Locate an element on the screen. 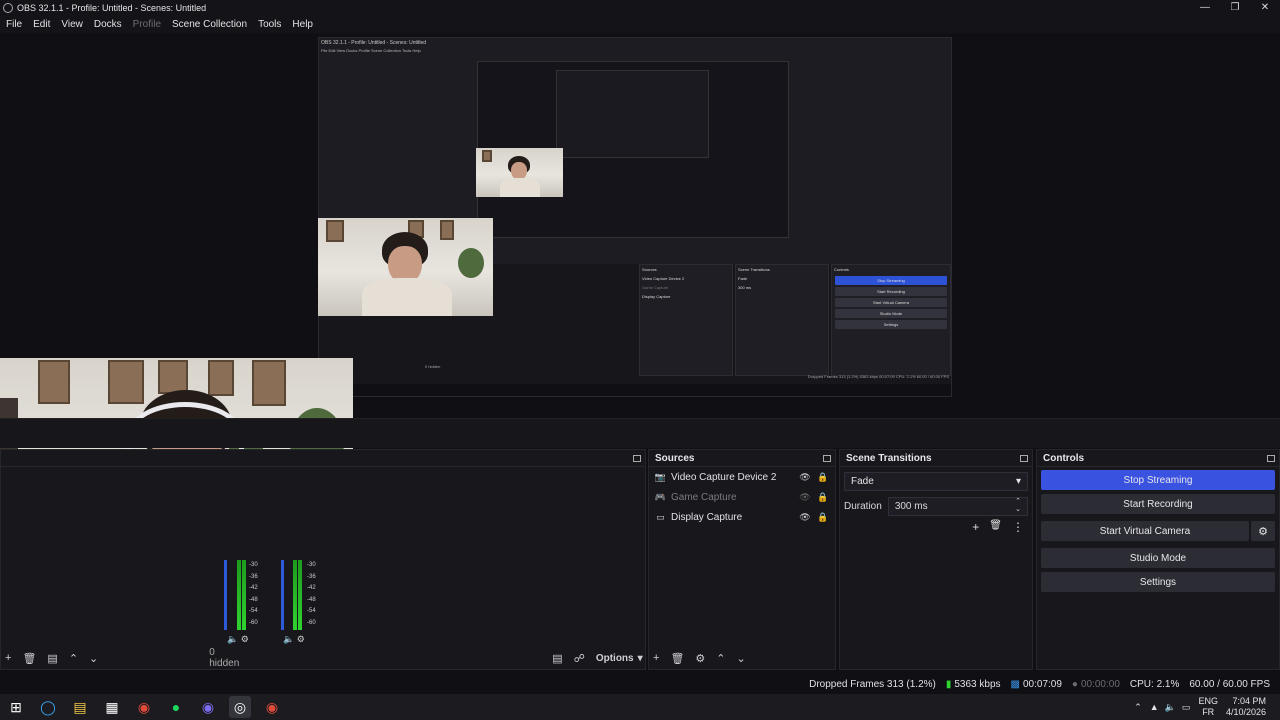 This screenshot has width=1280, height=720. remove-transition-icon: 🗑 is located at coordinates (995, 527).